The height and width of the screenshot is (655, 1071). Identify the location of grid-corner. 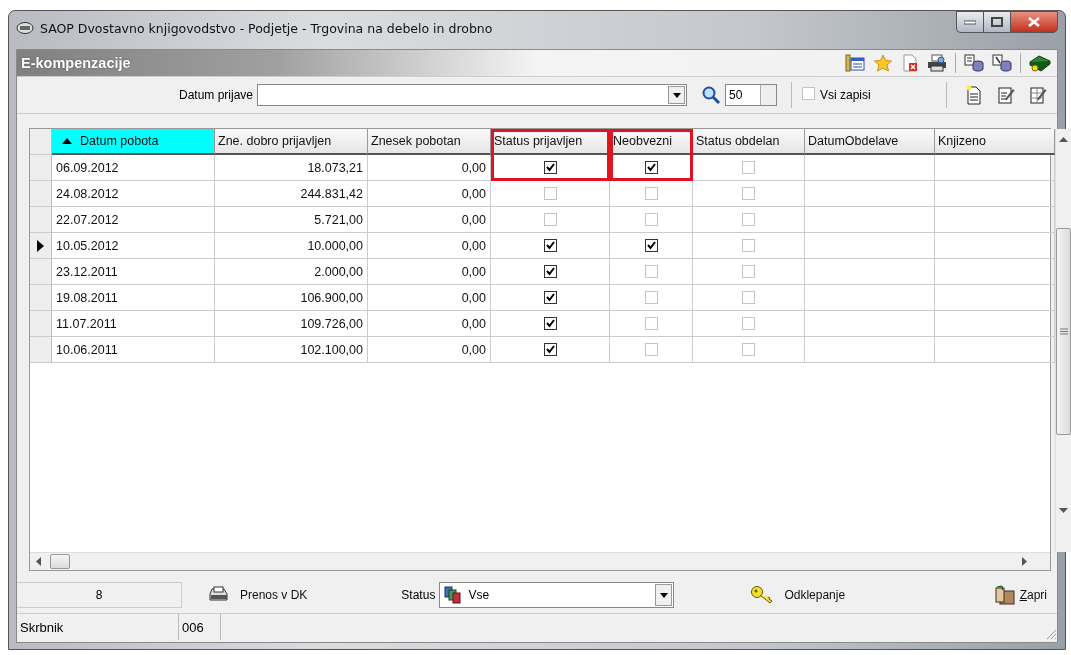
(41, 142).